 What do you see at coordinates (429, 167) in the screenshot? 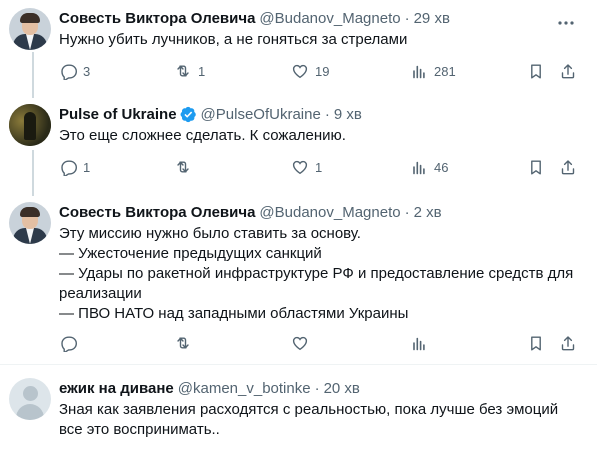
I see `views-button: 46` at bounding box center [429, 167].